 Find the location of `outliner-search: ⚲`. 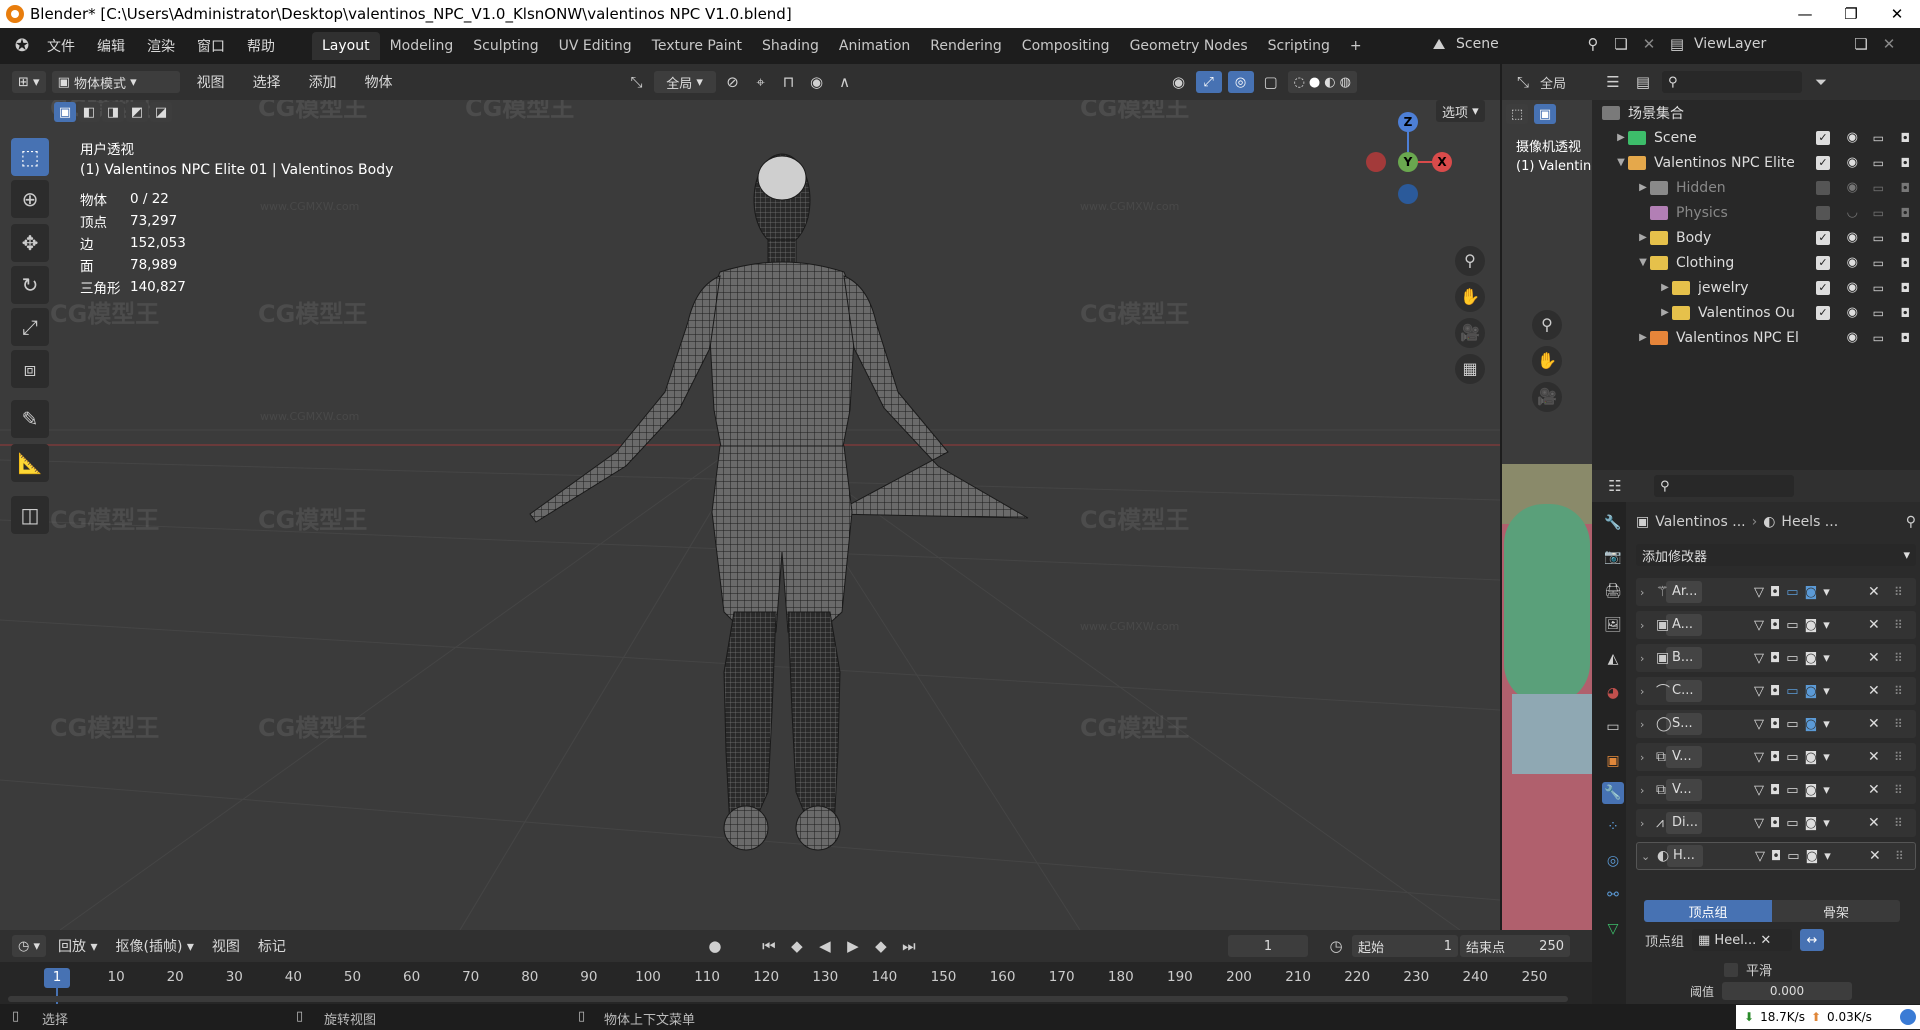

outliner-search: ⚲ is located at coordinates (1732, 82).